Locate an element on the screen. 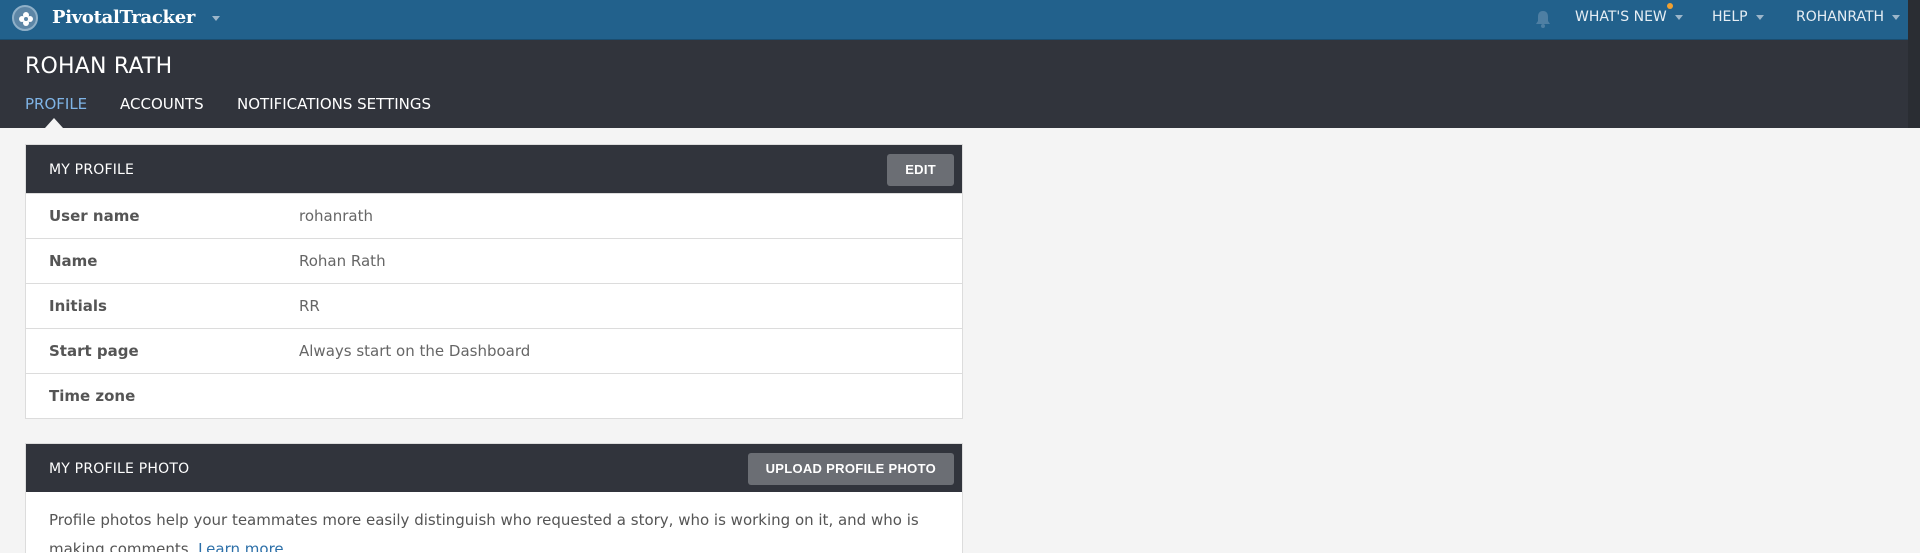 Image resolution: width=1920 pixels, height=553 pixels. row-label: Initials is located at coordinates (78, 306).